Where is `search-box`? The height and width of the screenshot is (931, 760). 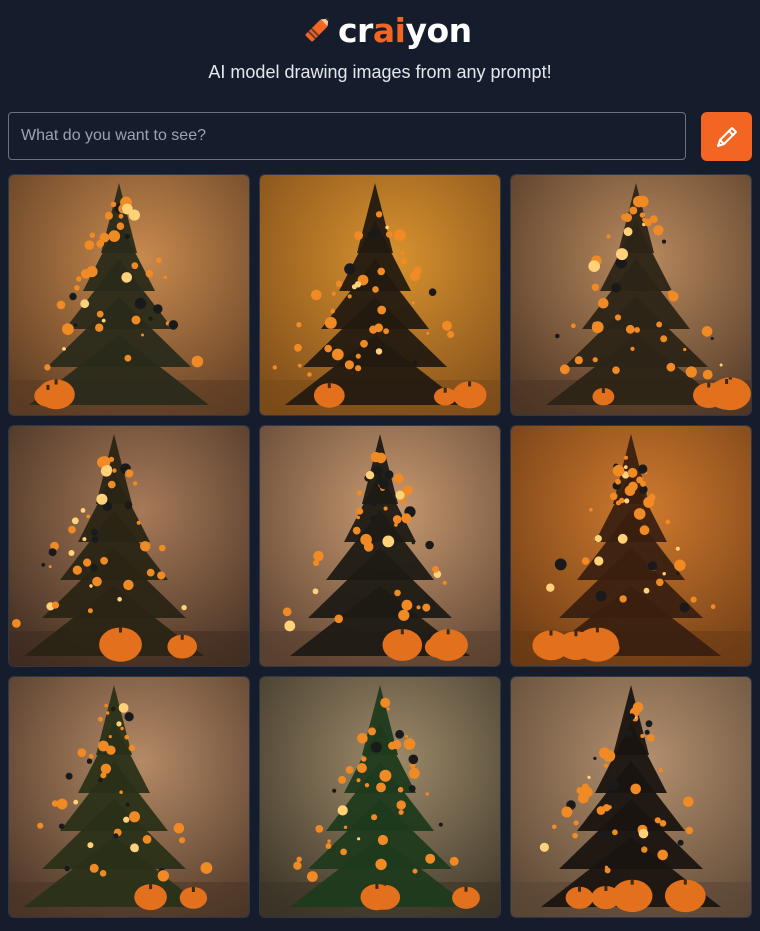 search-box is located at coordinates (347, 136).